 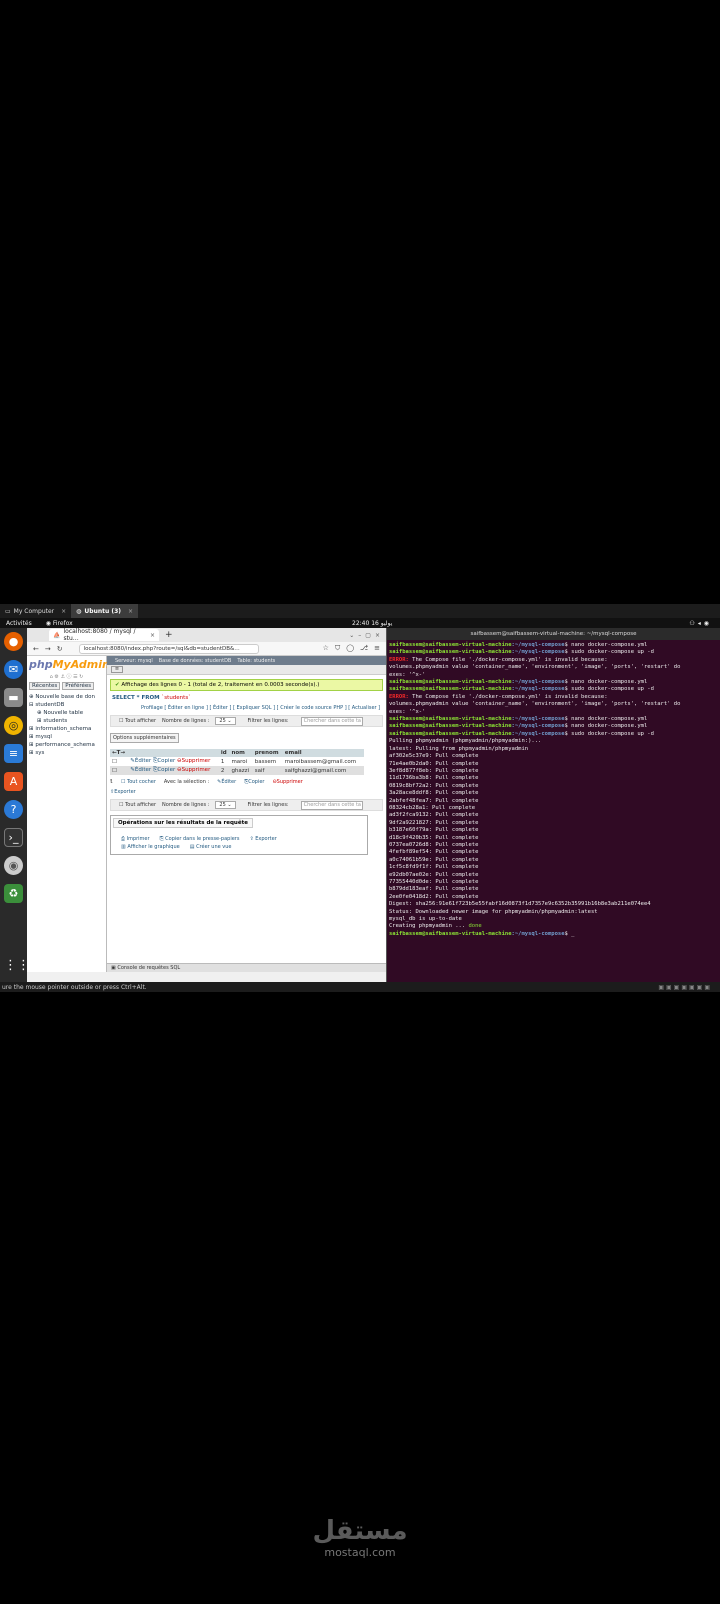 What do you see at coordinates (104, 635) in the screenshot?
I see `browser-tab: ⛵ localhost:8080 / mysql / stu… ×` at bounding box center [104, 635].